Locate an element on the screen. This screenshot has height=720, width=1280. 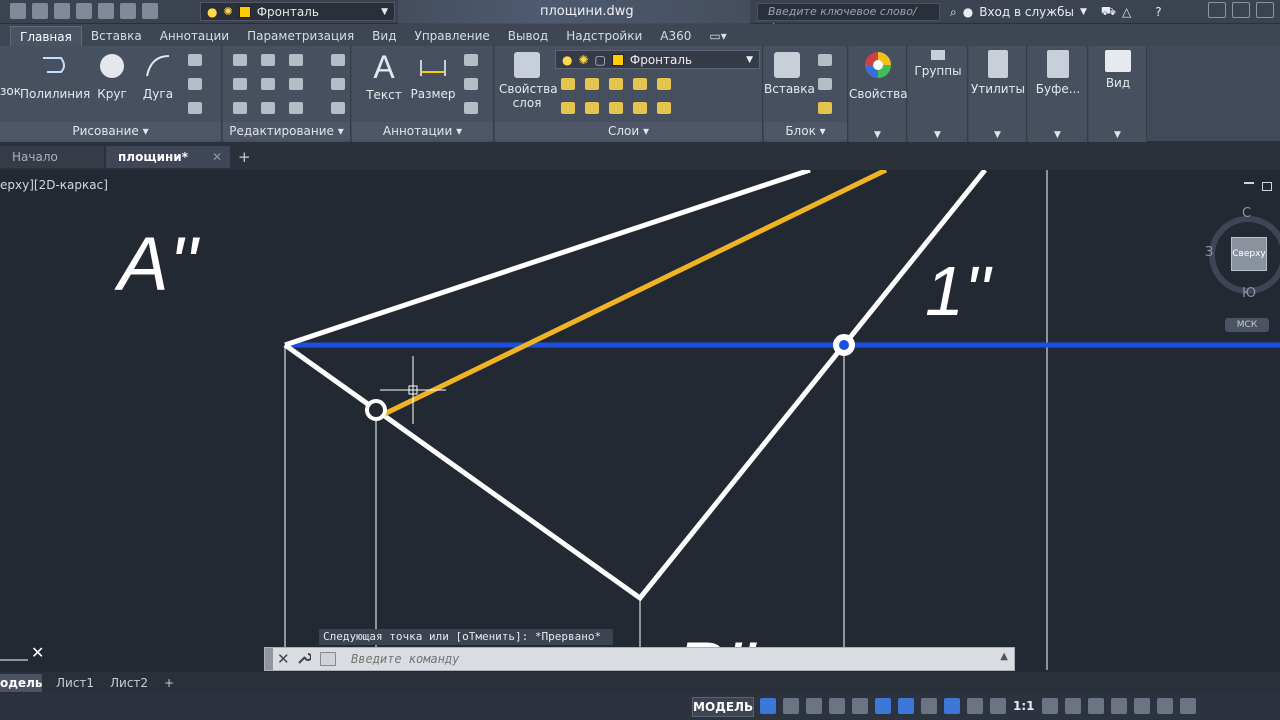
annotation-scale: 1:1 is located at coordinates (1024, 706).